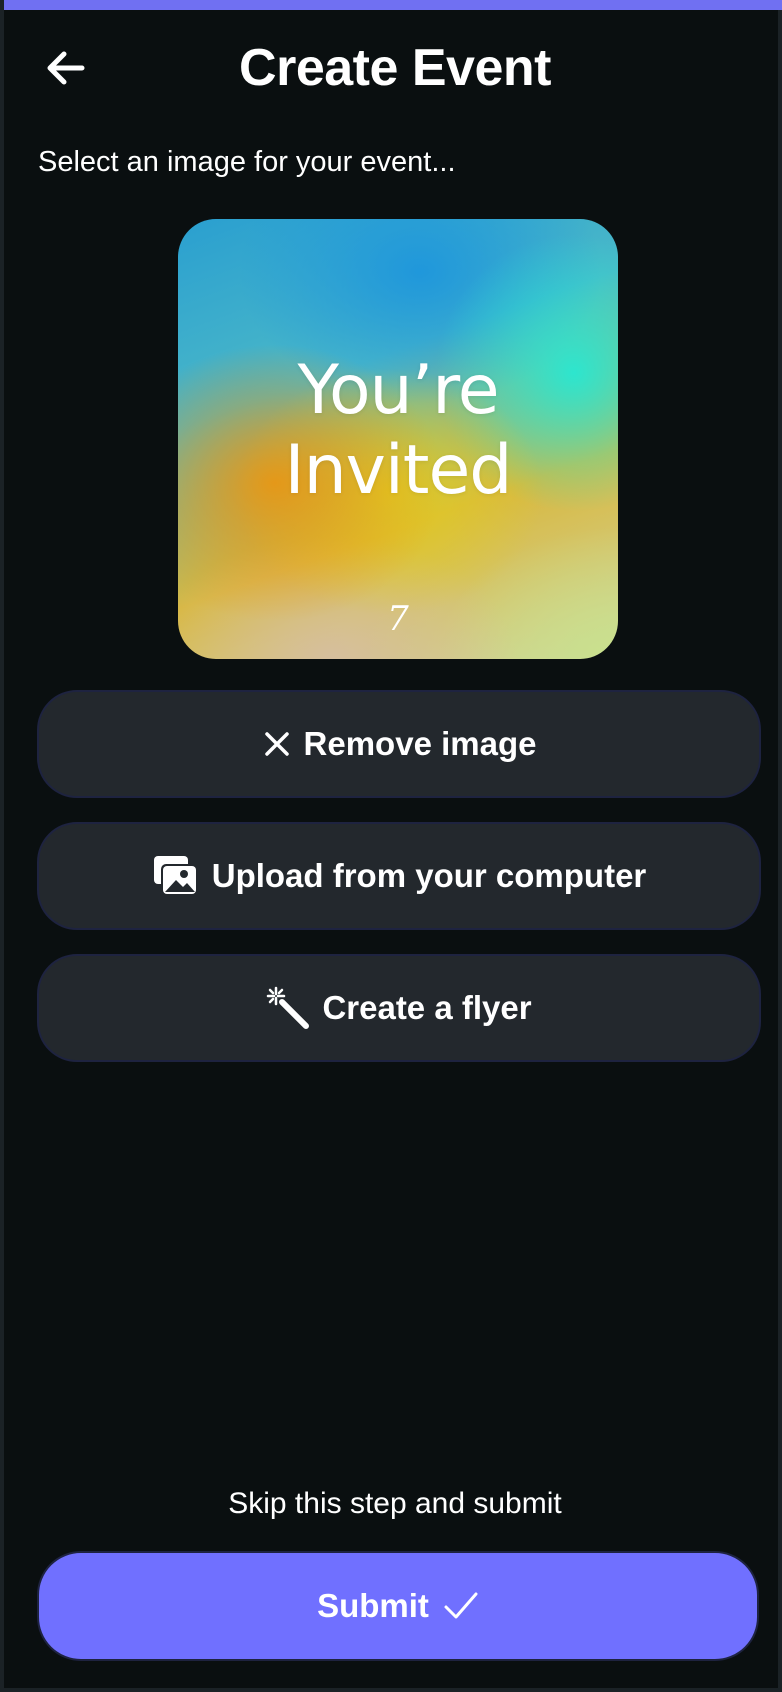 The width and height of the screenshot is (782, 1692). I want to click on close-icon, so click(277, 744).